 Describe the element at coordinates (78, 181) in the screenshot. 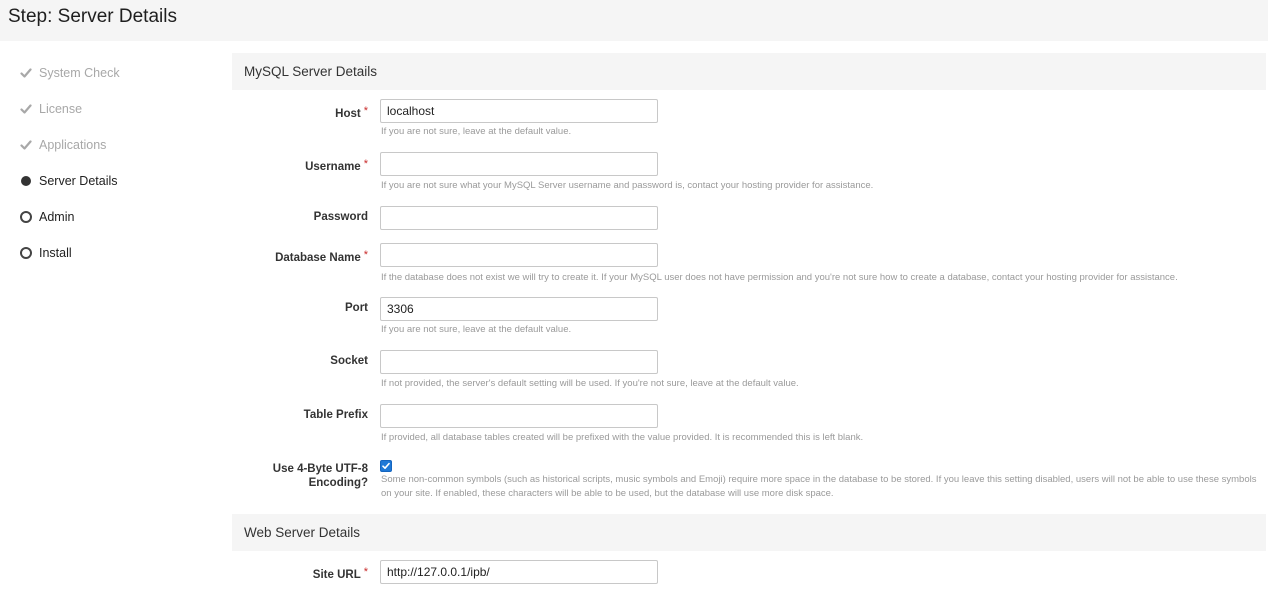

I see `step-label: Server Details` at that location.